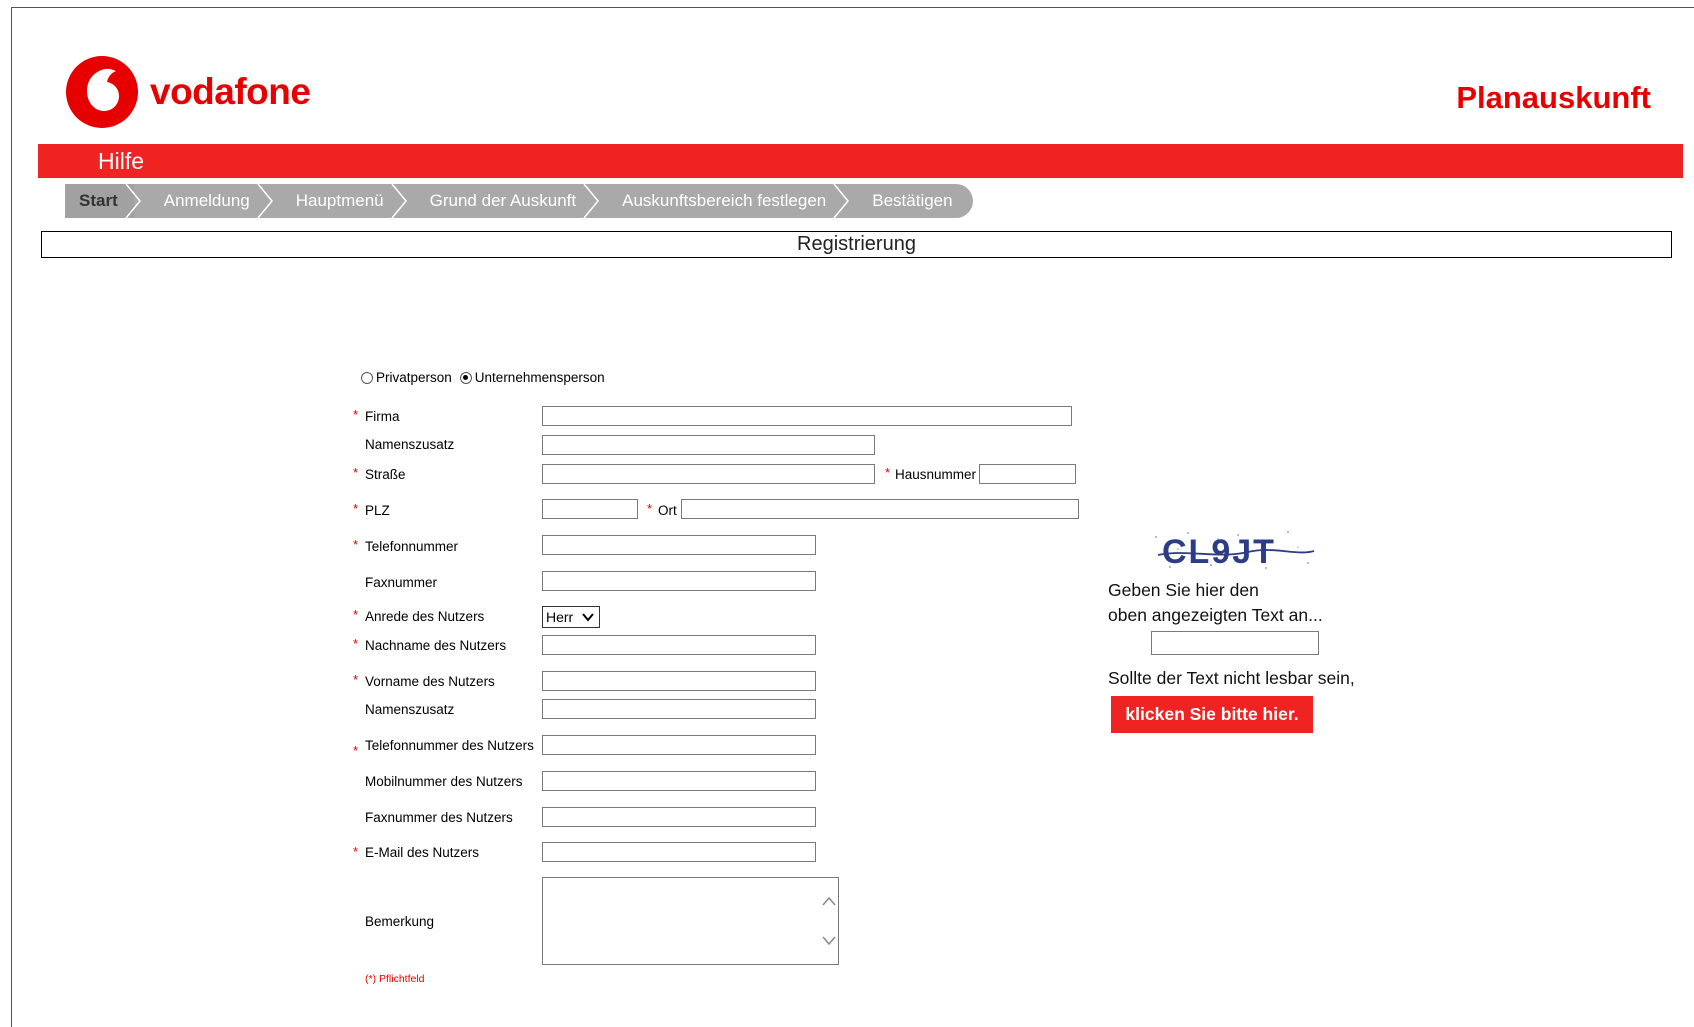  I want to click on scroll-up-icon, so click(829, 901).